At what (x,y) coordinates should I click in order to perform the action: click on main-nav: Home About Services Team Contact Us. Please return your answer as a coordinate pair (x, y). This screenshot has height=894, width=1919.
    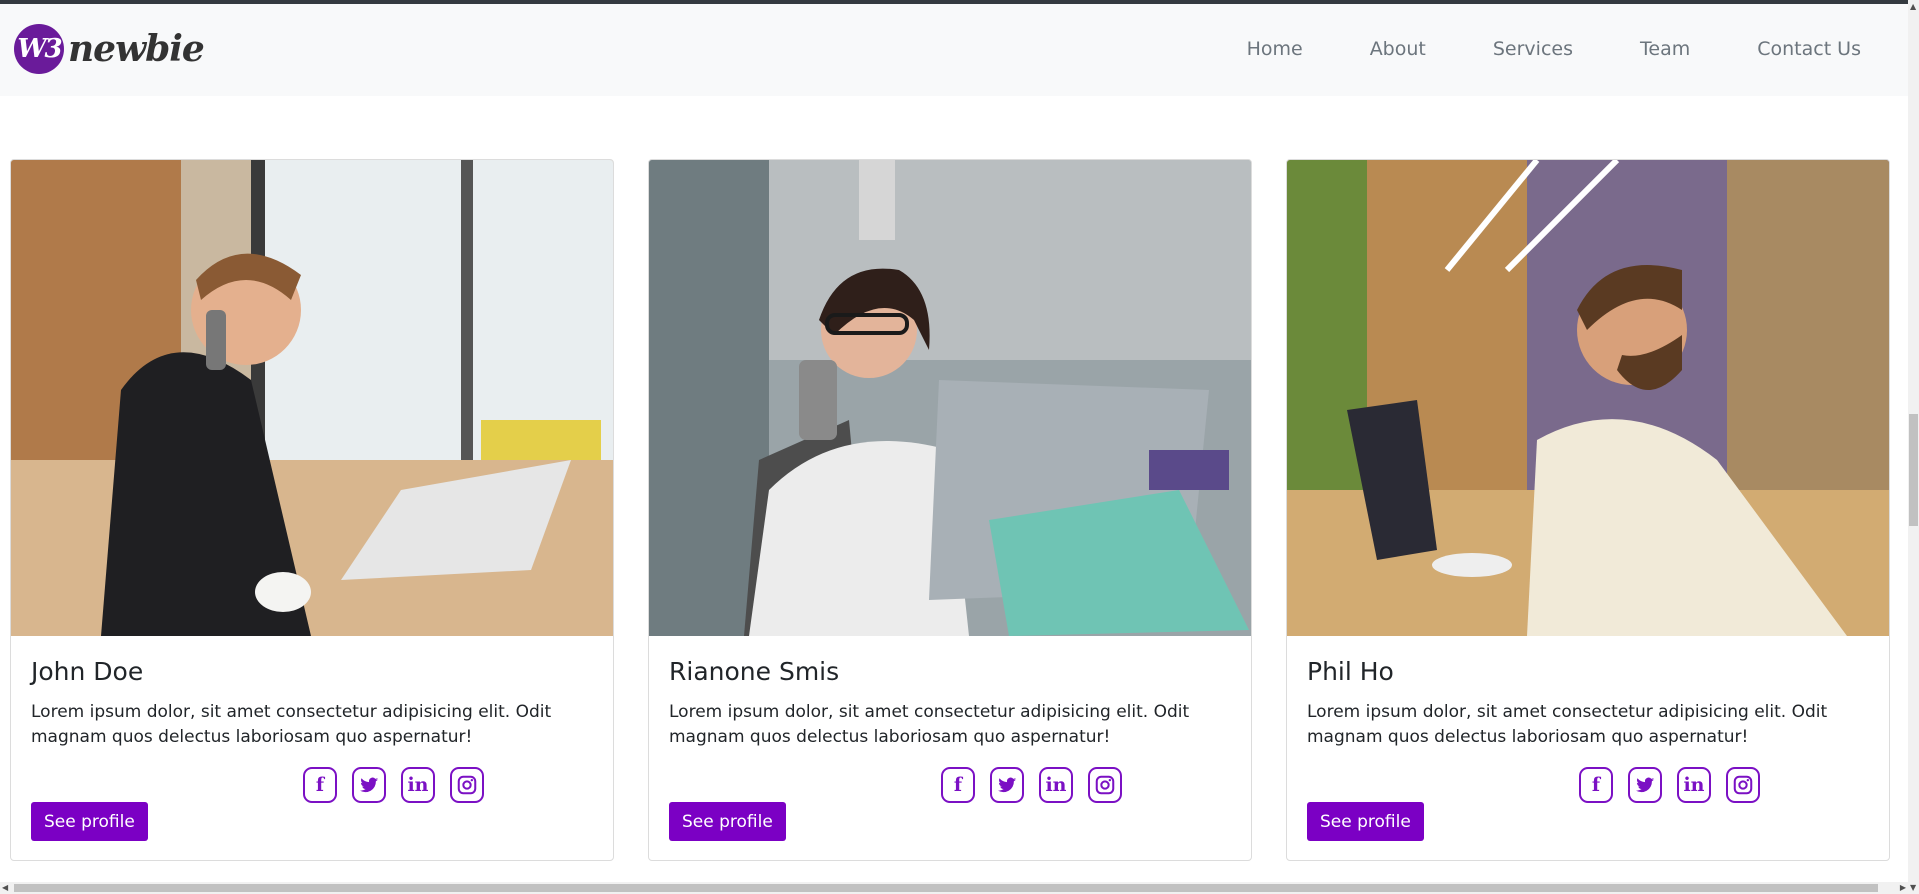
    Looking at the image, I should click on (1554, 49).